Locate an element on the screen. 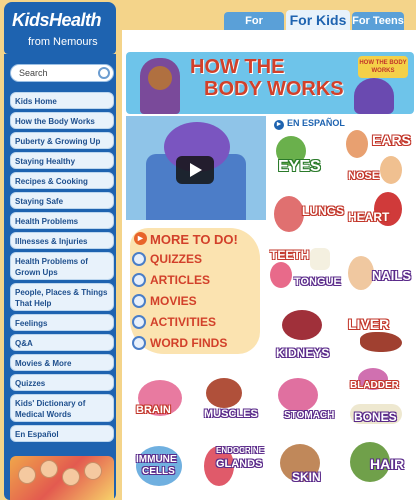  nose-icon is located at coordinates (391, 170).